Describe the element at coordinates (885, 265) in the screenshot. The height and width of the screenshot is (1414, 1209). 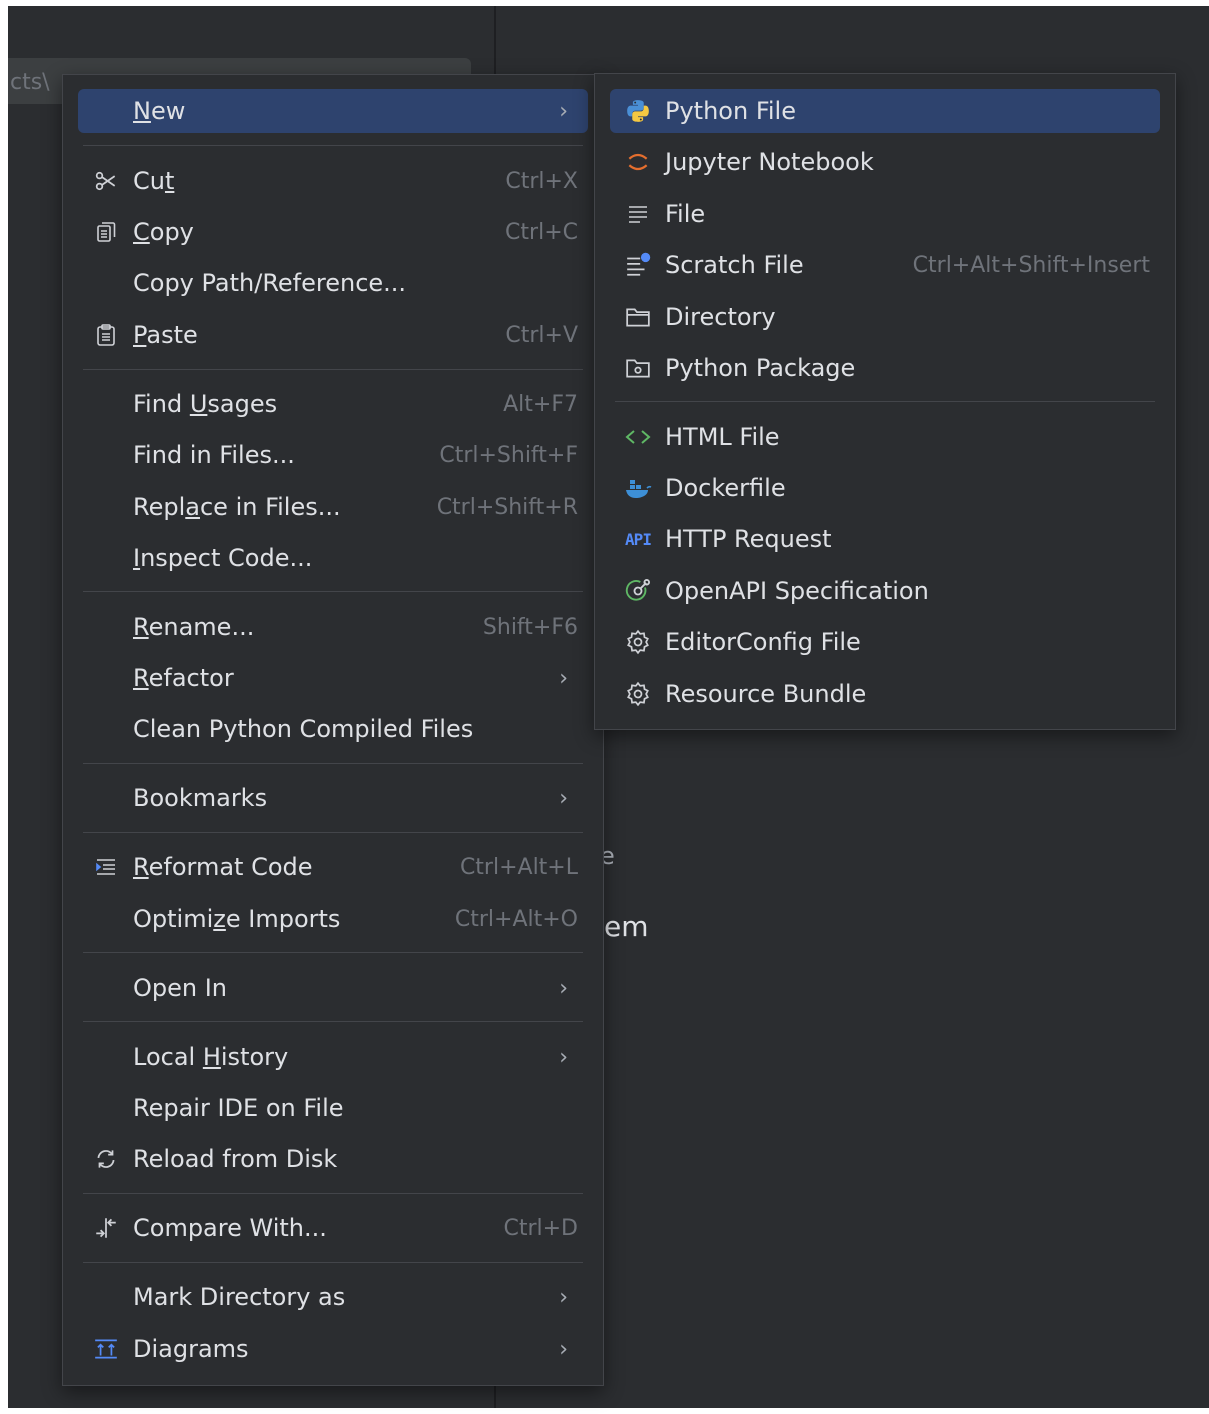
I see `submenu-item-scratch-file: Scratch File Ctrl+Alt+Shift+Insert` at that location.